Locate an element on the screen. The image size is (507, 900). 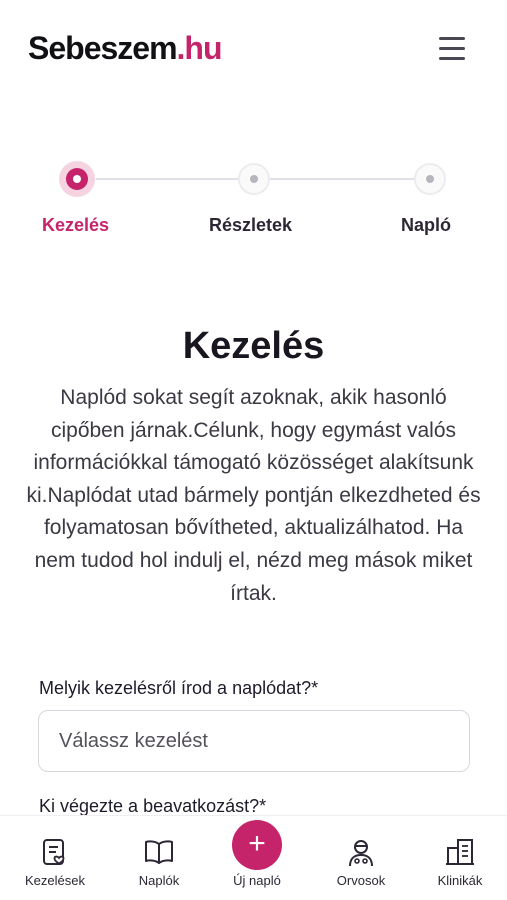
logo: Sebeszem.hu is located at coordinates (125, 48).